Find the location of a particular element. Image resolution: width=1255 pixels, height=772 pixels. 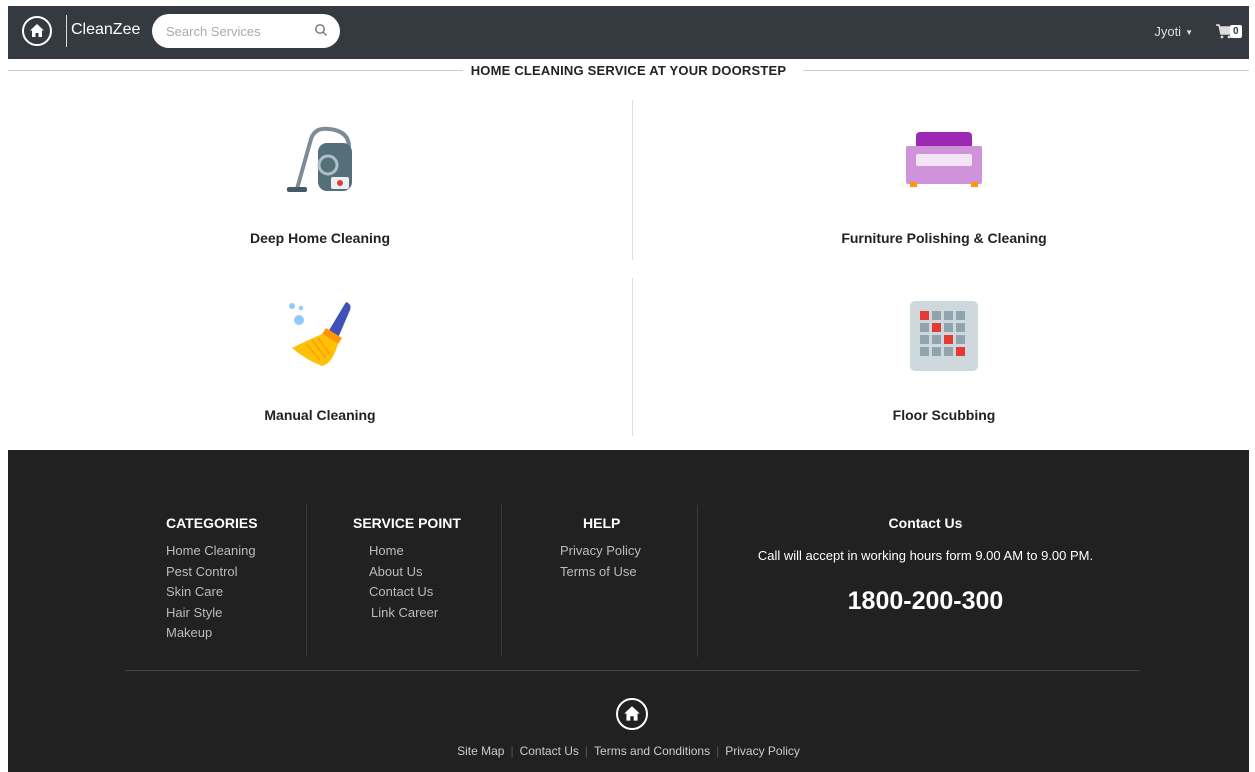

caret-down-icon: ▼ is located at coordinates (1189, 33).